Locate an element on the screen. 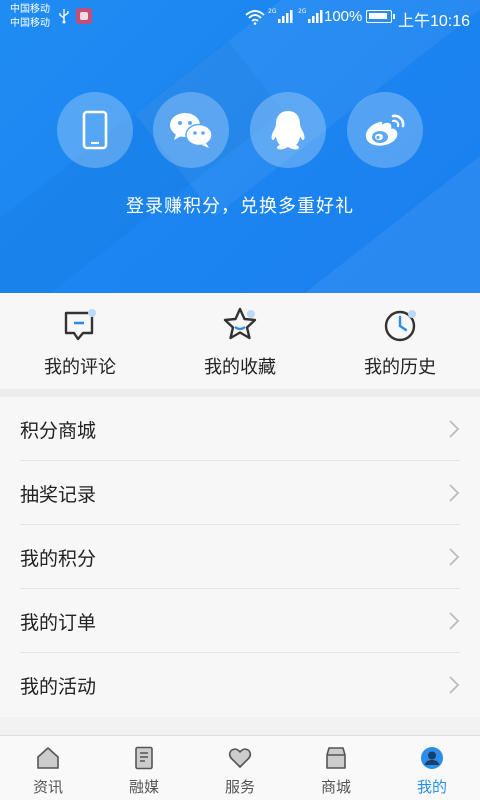 This screenshot has height=800, width=480. phone-login-button is located at coordinates (95, 130).